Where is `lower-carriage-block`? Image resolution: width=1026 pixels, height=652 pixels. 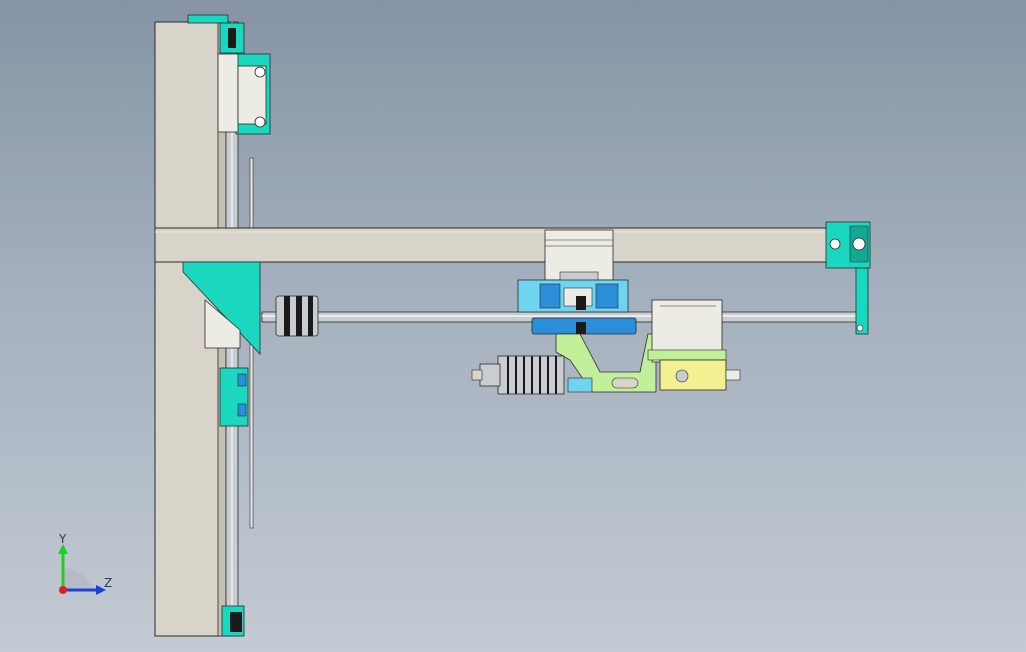
lower-carriage-block is located at coordinates (234, 397).